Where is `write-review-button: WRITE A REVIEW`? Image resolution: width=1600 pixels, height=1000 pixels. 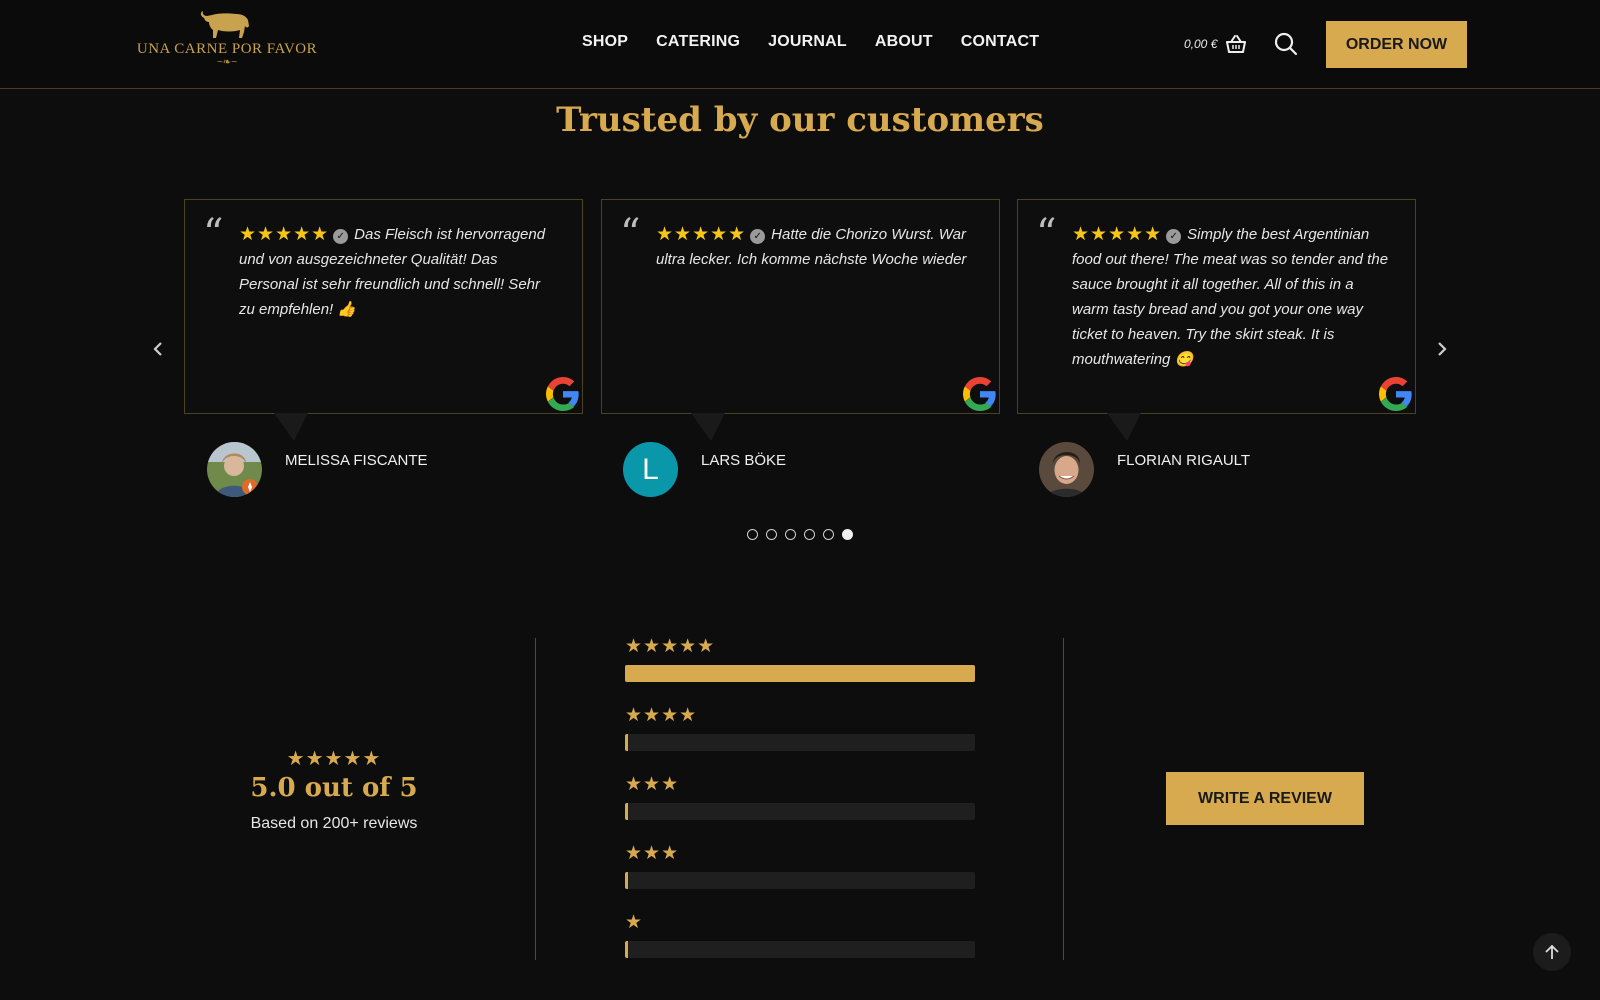 write-review-button: WRITE A REVIEW is located at coordinates (1265, 798).